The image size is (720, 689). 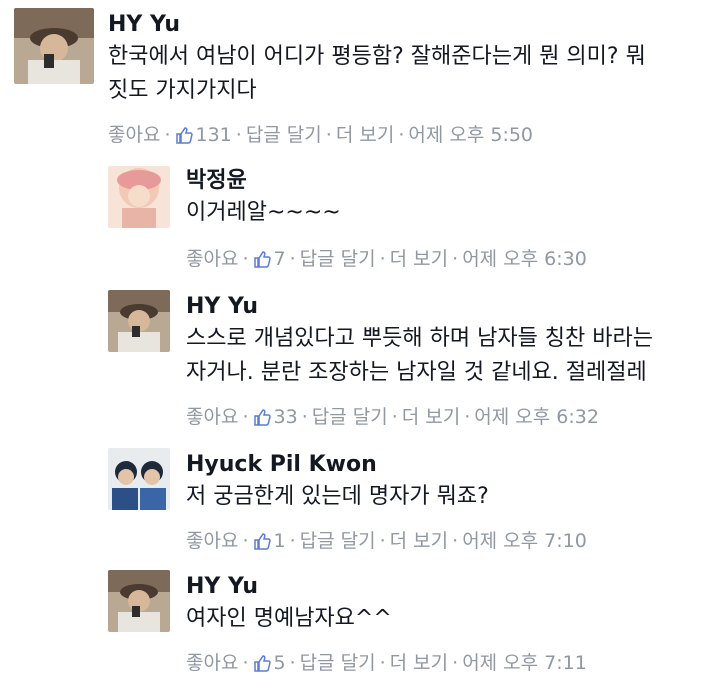 What do you see at coordinates (470, 135) in the screenshot?
I see `timestamp: 어제 오후 5:50` at bounding box center [470, 135].